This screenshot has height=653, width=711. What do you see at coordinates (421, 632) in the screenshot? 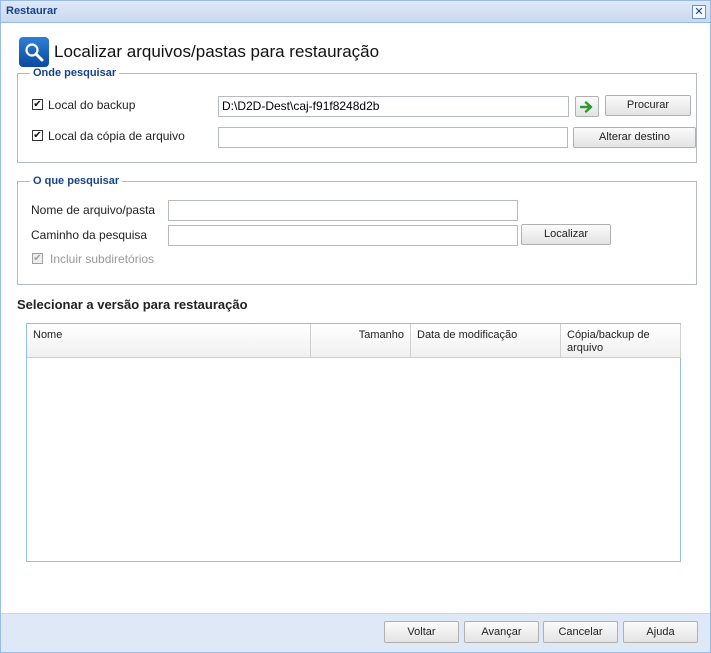
I see `back-button: Voltar` at bounding box center [421, 632].